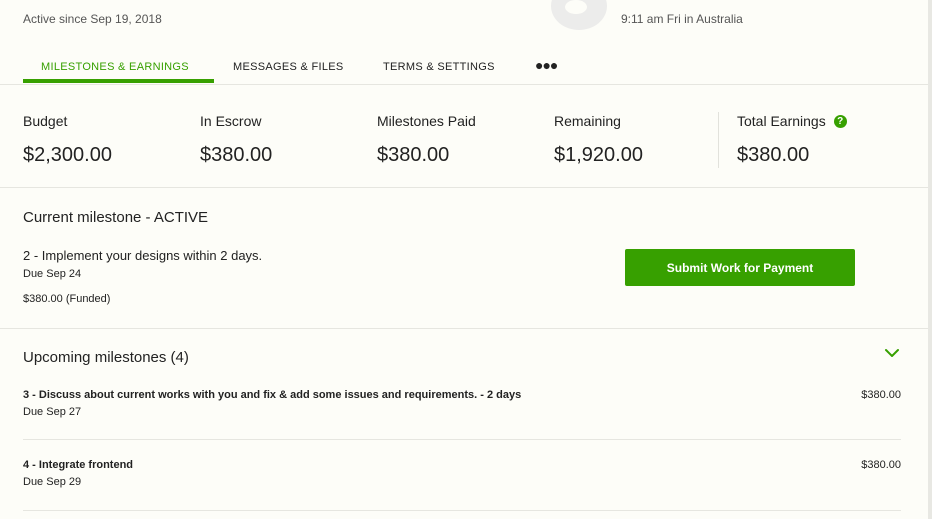  What do you see at coordinates (231, 121) in the screenshot?
I see `stat-label: In Escrow` at bounding box center [231, 121].